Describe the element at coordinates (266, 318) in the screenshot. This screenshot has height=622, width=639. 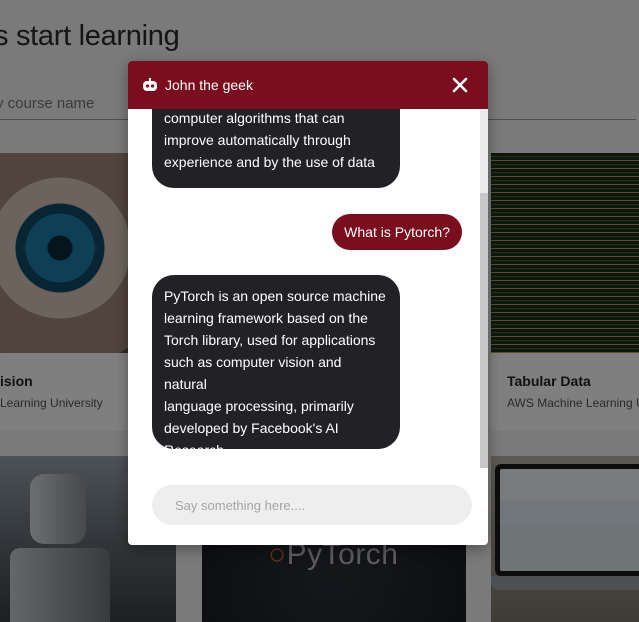
I see `message-line: learning framework based on the` at that location.